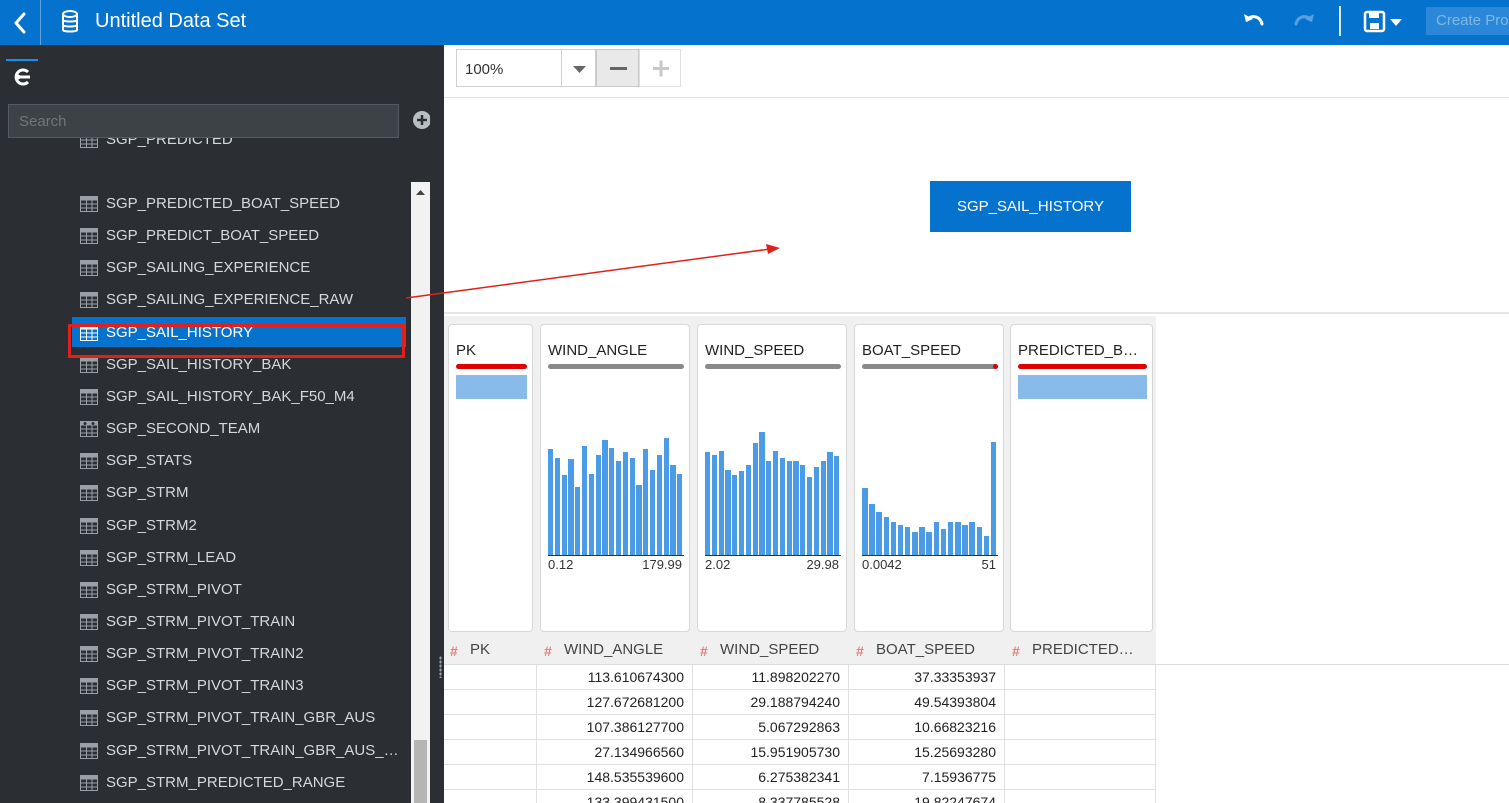 This screenshot has height=803, width=1509. What do you see at coordinates (772, 478) in the screenshot?
I see `column-profile-card: WIND_SPEED 2.02 29.98` at bounding box center [772, 478].